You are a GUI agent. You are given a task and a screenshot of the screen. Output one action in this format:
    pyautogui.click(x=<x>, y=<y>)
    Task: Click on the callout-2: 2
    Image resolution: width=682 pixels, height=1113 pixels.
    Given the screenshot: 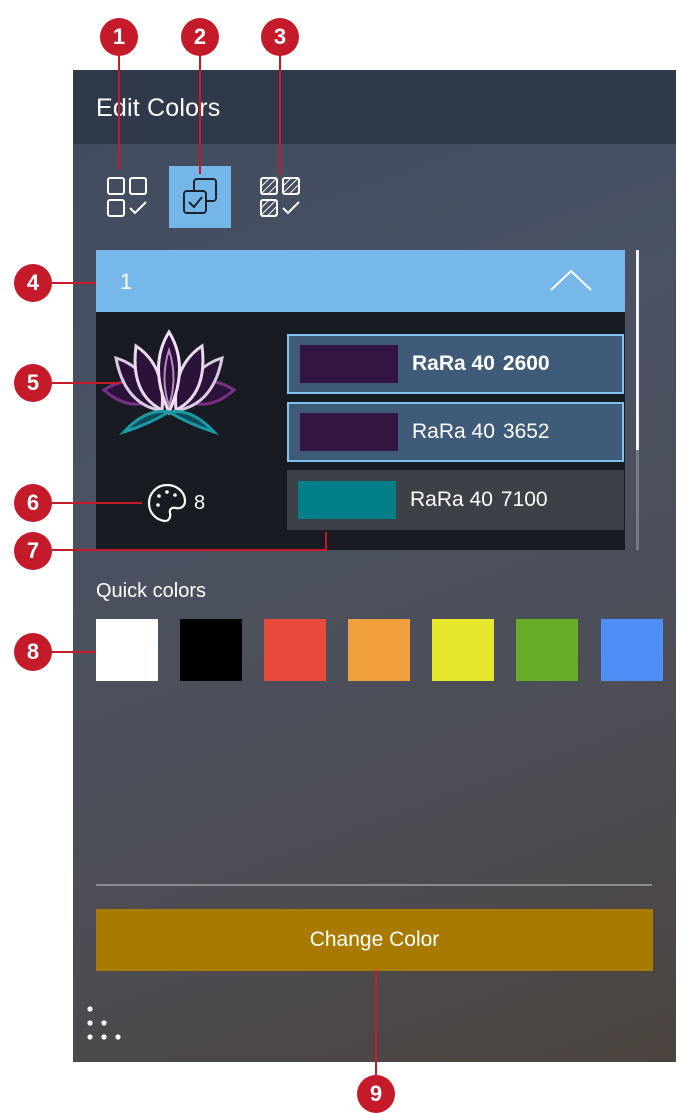 What is the action you would take?
    pyautogui.click(x=200, y=37)
    